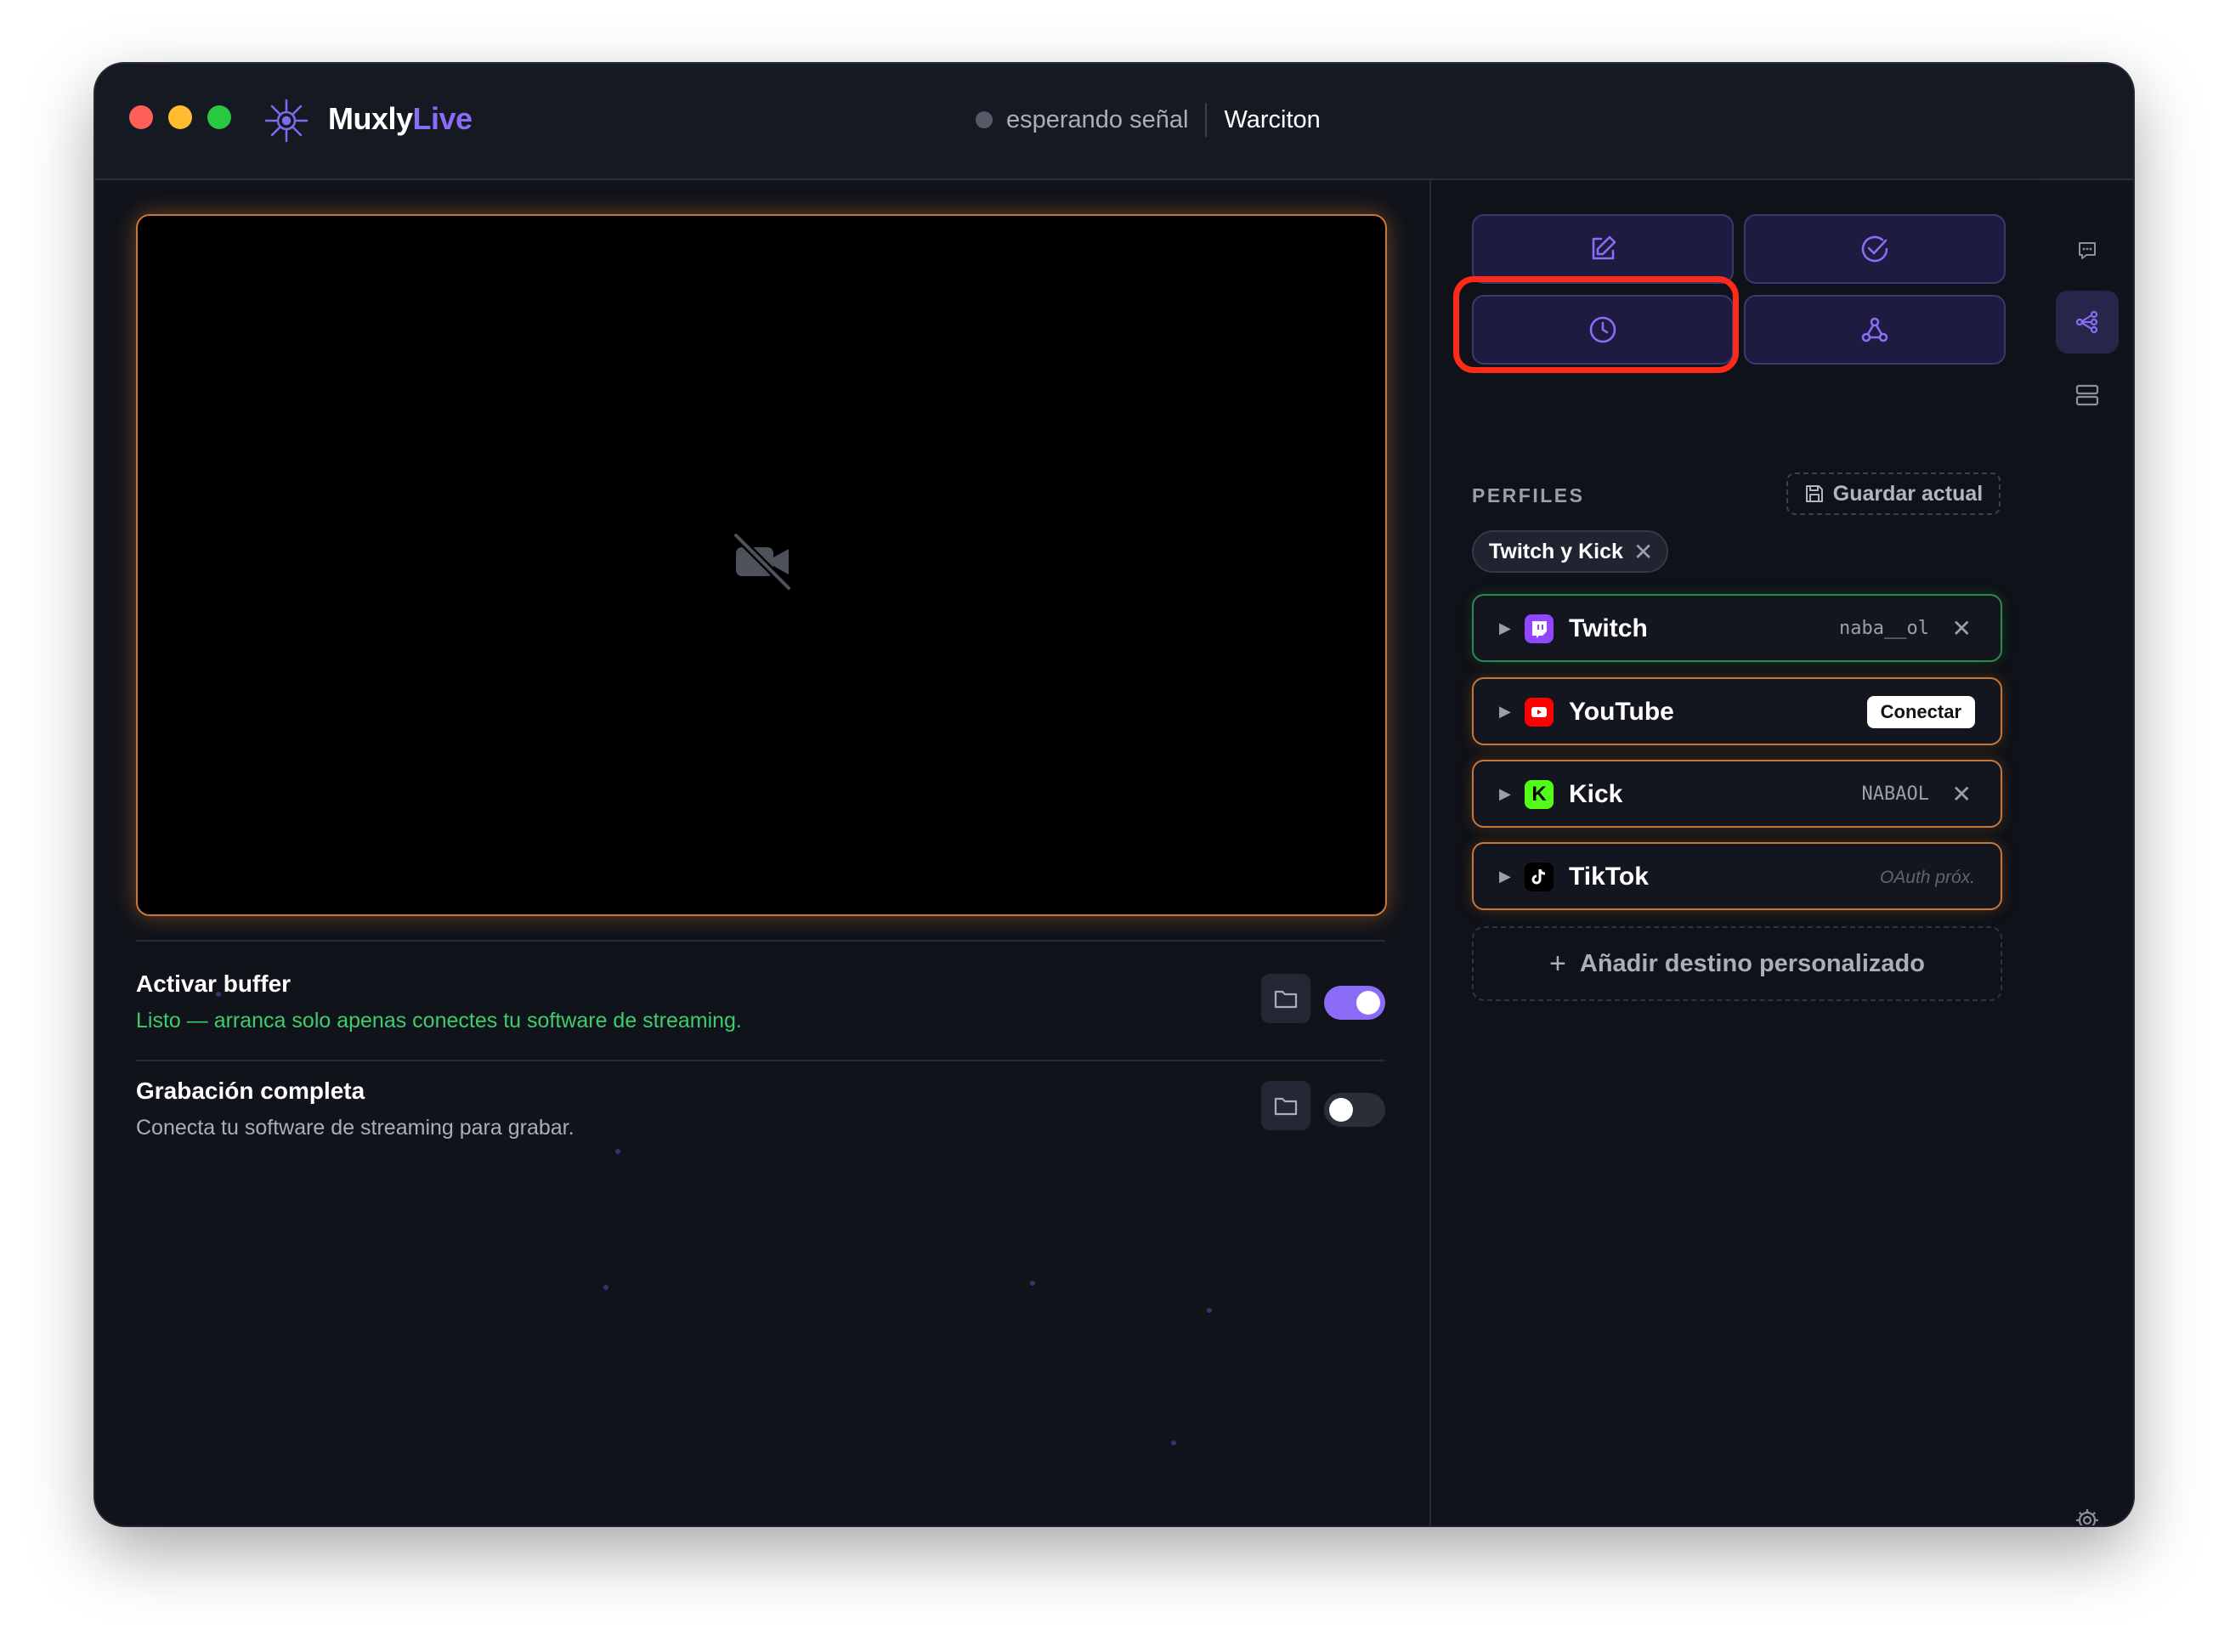  Describe the element at coordinates (1539, 628) in the screenshot. I see `twitch-icon` at that location.